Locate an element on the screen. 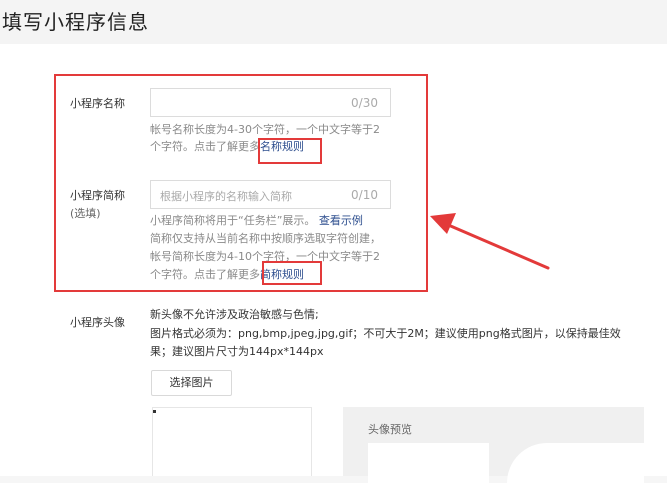  avatar-label: 小程序头像 is located at coordinates (97, 322).